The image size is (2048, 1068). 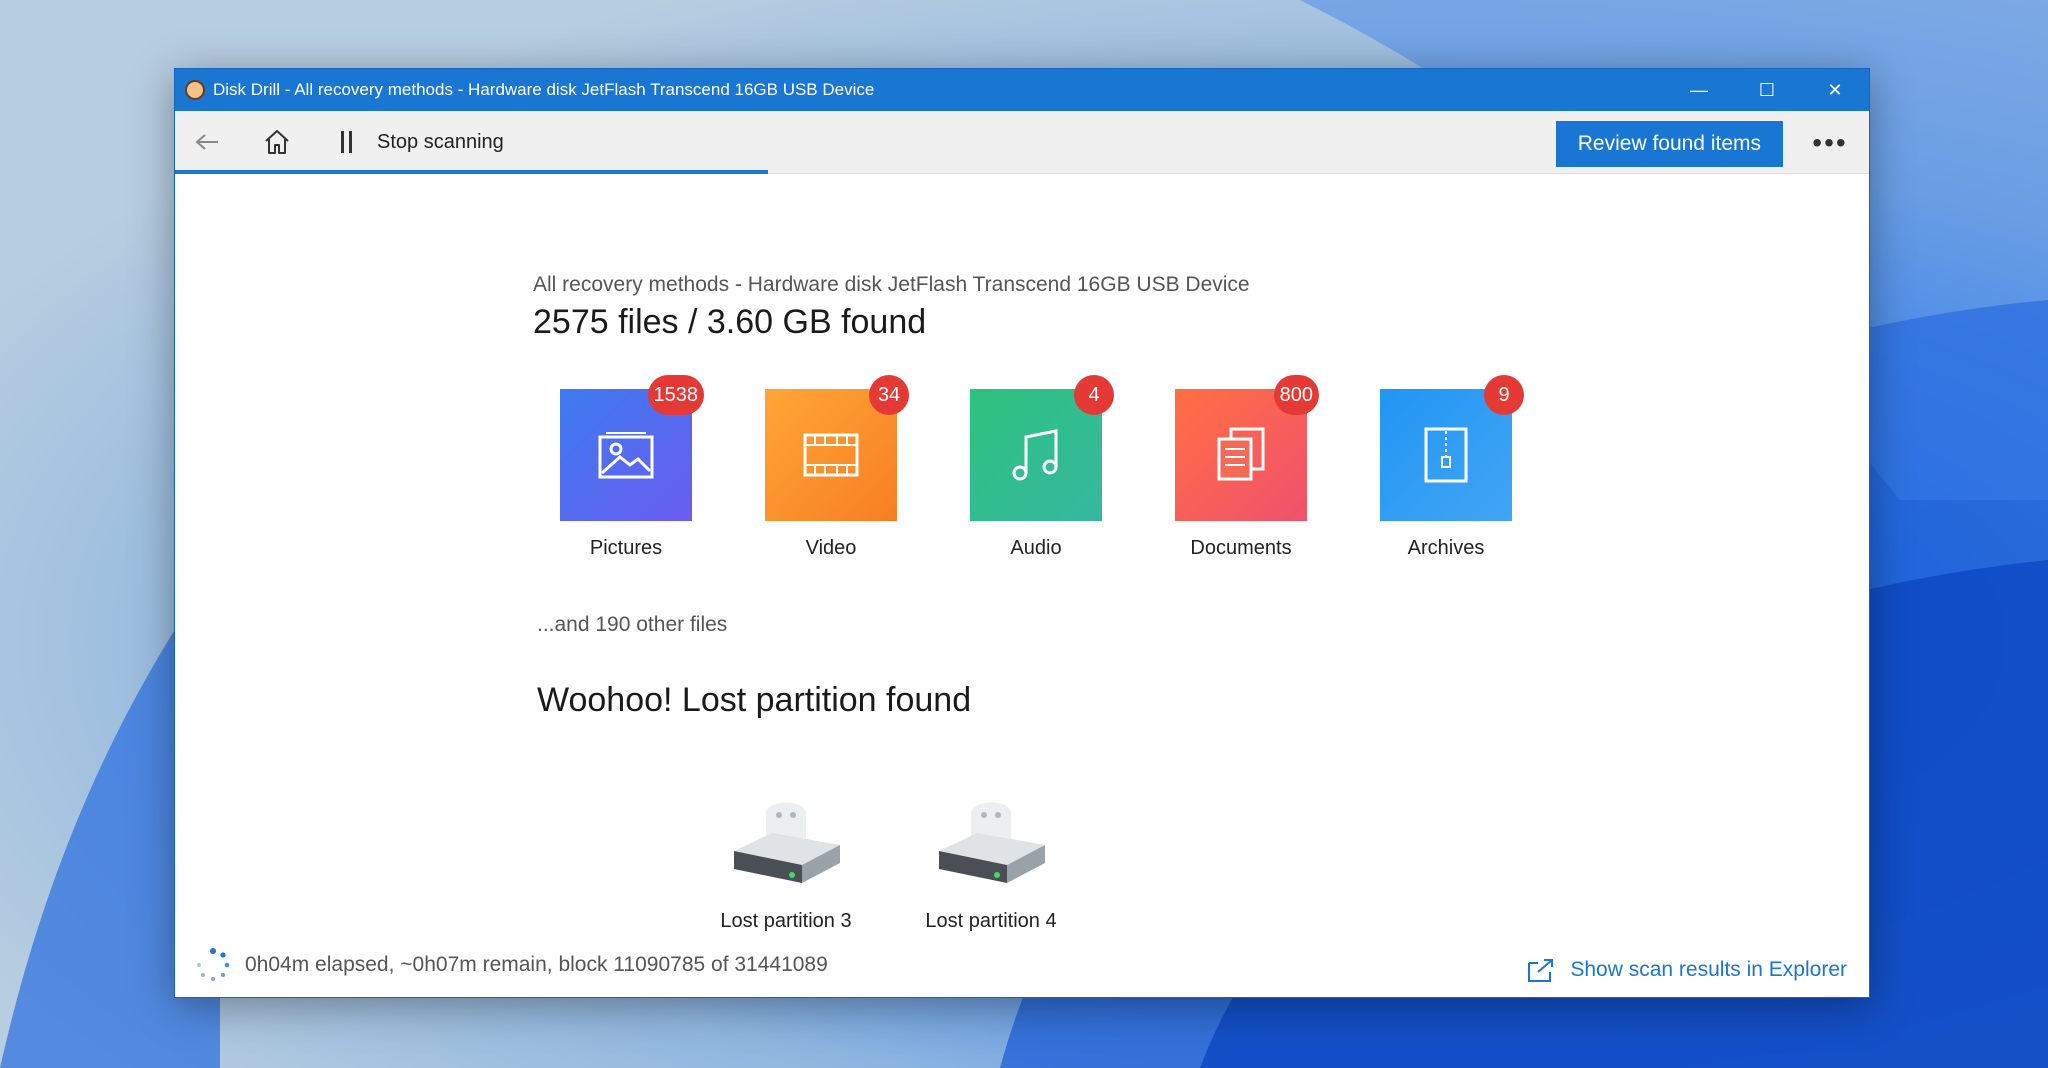 What do you see at coordinates (1296, 395) in the screenshot?
I see `count-badge: 800` at bounding box center [1296, 395].